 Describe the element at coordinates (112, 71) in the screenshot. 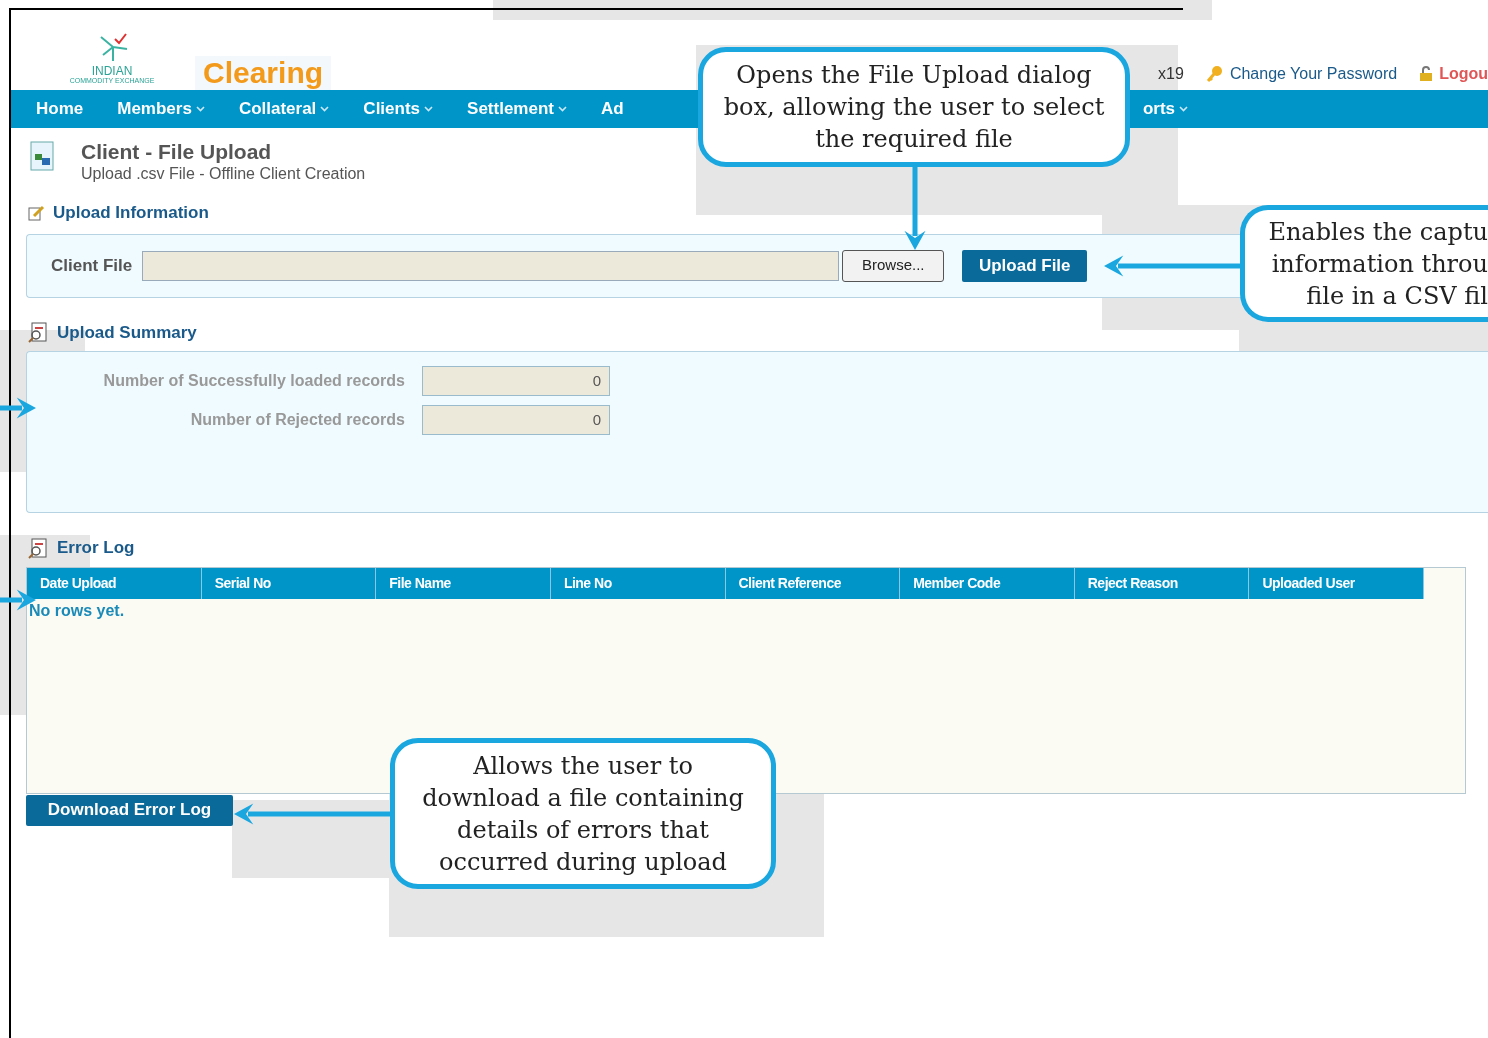

I see `logo-text: INDIAN` at that location.